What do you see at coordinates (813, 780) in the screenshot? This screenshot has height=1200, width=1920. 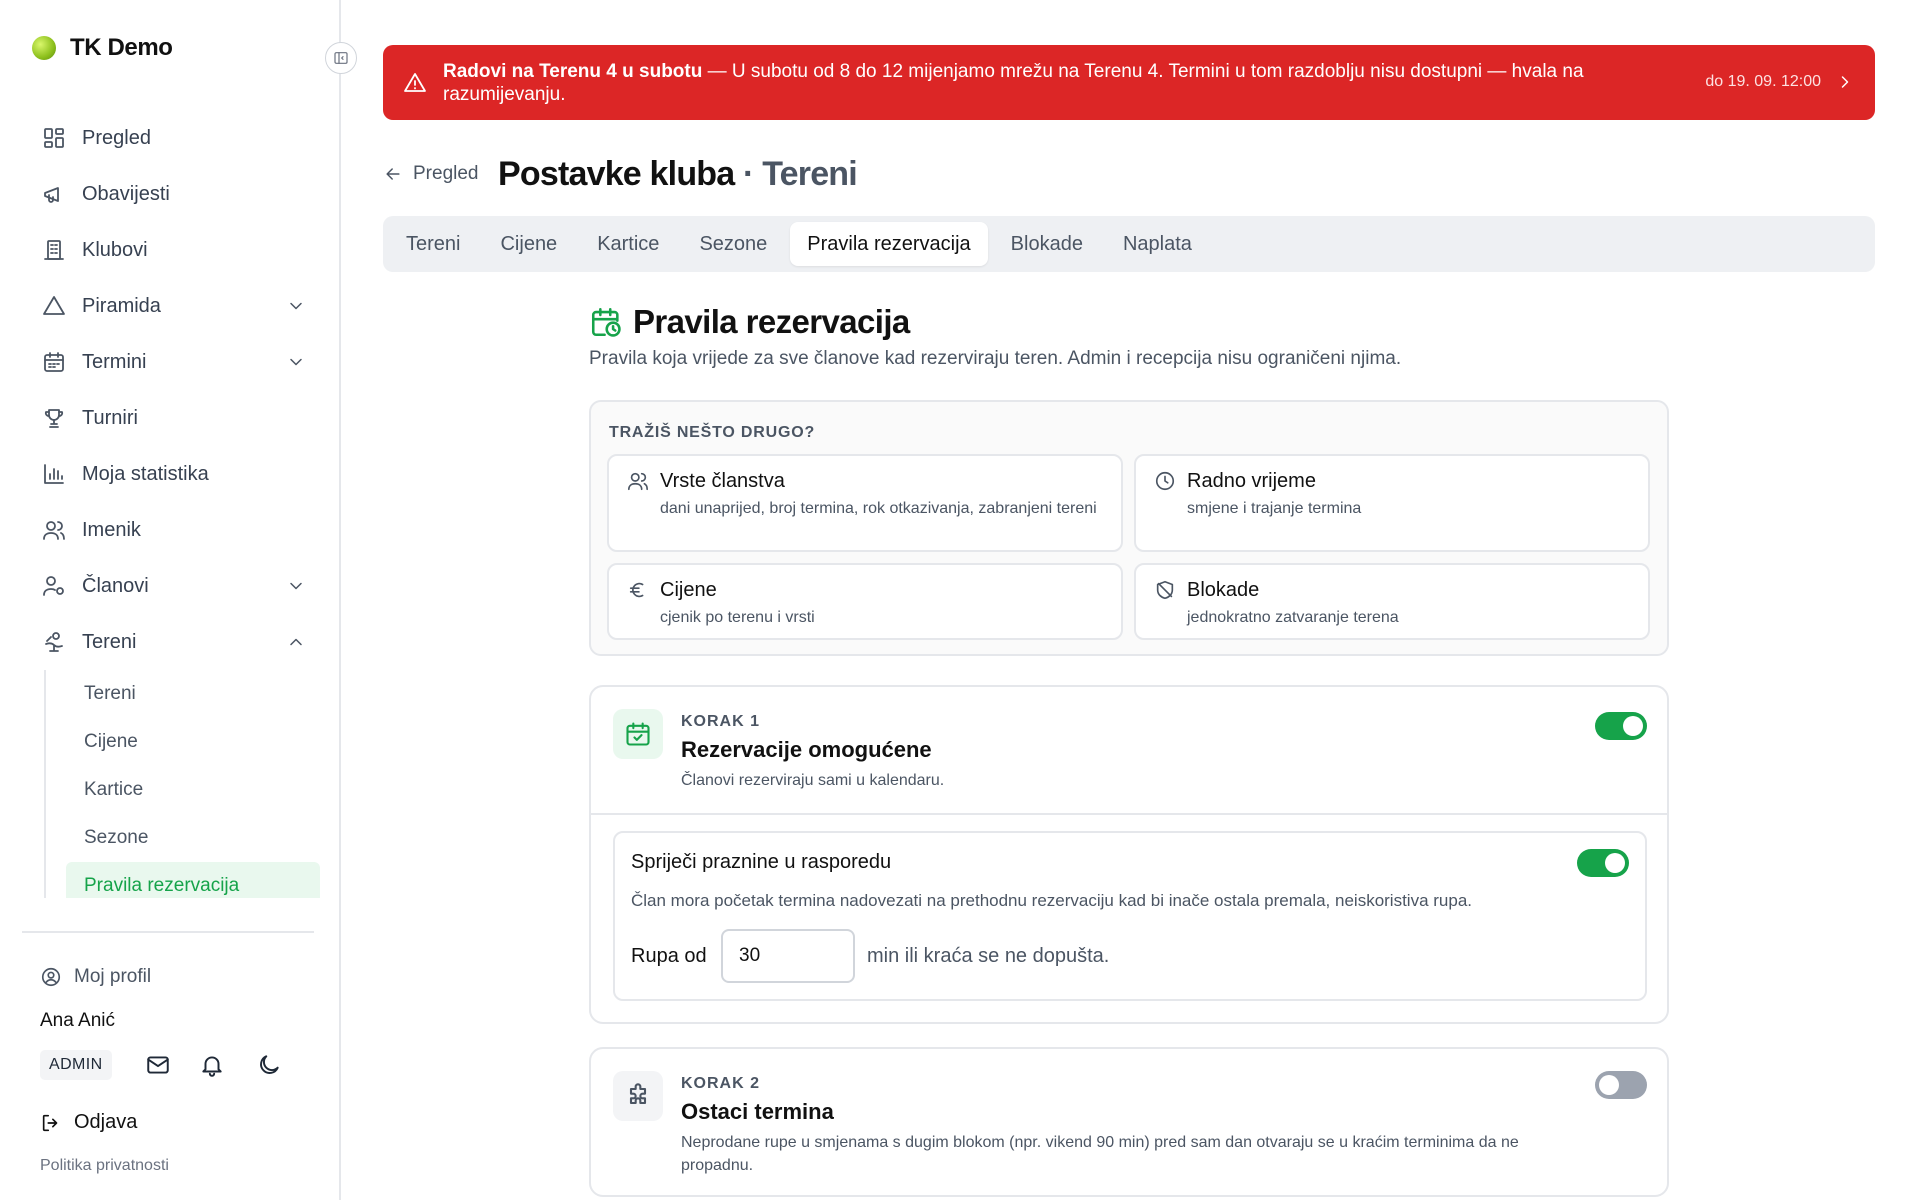 I see `step-1-desc: Članovi rezerviraju sami u kalendaru.` at bounding box center [813, 780].